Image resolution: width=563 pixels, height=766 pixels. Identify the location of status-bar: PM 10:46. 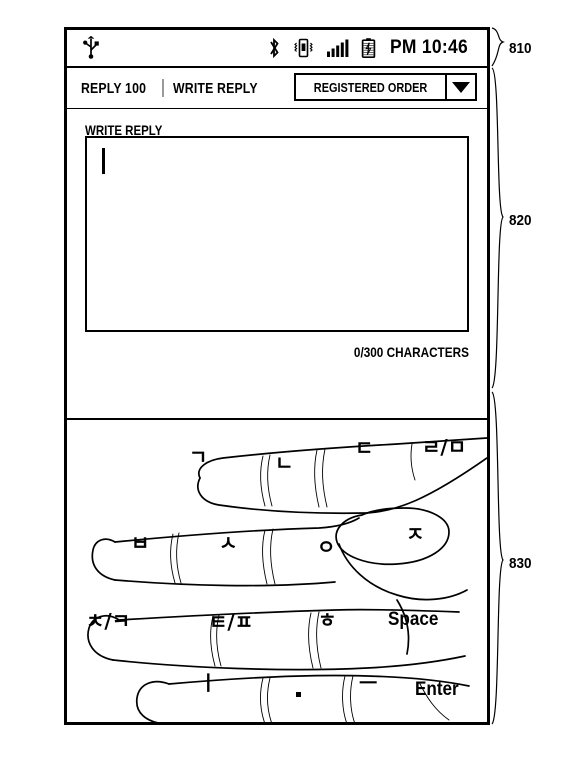
(277, 49).